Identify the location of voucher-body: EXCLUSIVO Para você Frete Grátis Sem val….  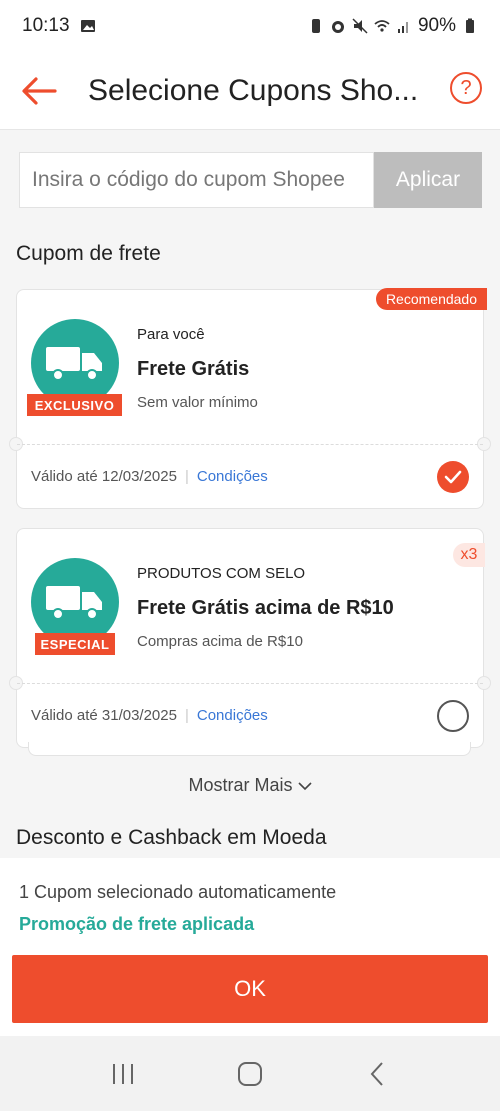
(252, 366).